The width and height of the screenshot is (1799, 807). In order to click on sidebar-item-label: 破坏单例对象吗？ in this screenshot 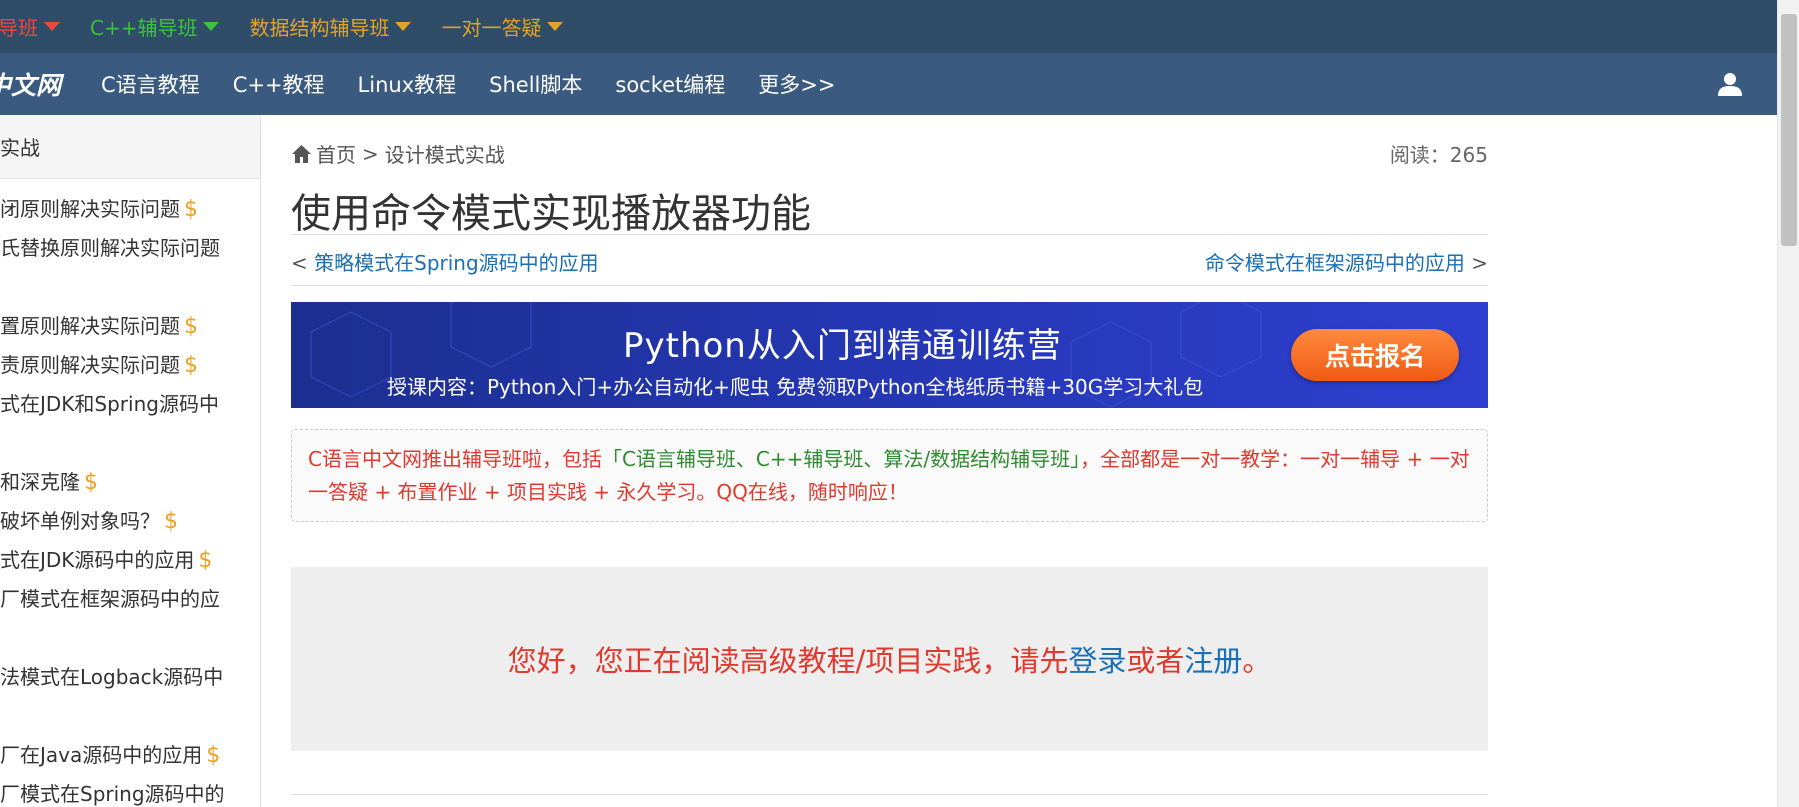, I will do `click(80, 521)`.